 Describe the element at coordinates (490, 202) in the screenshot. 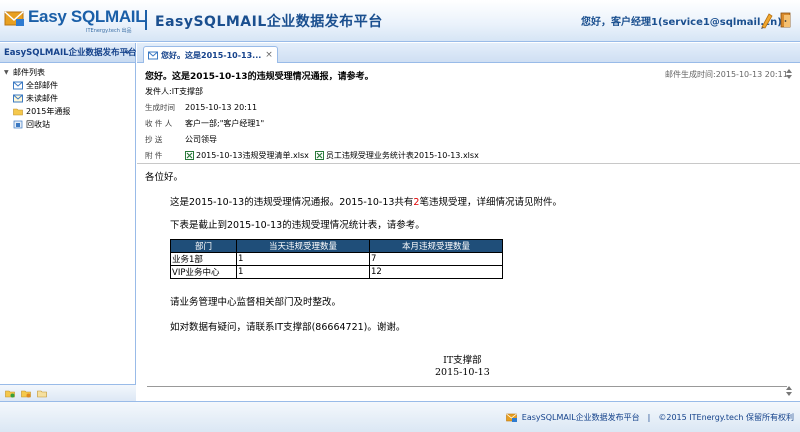

I see `p1-text-post: 笔违规受理，详细情况请见附件。` at that location.